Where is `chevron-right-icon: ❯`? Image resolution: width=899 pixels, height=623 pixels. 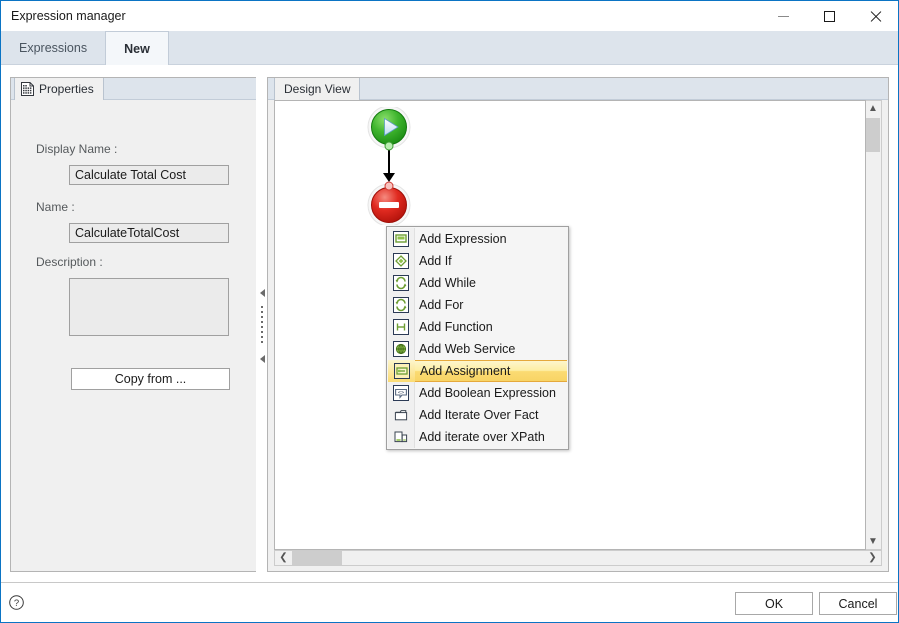 chevron-right-icon: ❯ is located at coordinates (872, 557).